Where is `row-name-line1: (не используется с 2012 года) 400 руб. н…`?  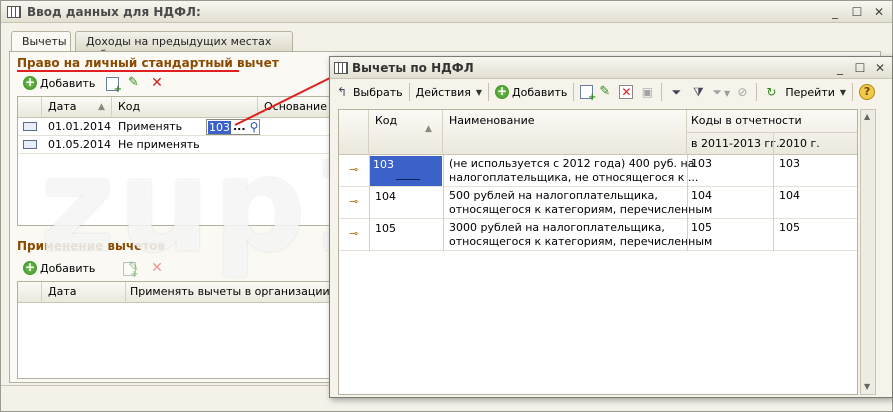
row-name-line1: (не используется с 2012 года) 400 руб. н… is located at coordinates (572, 163).